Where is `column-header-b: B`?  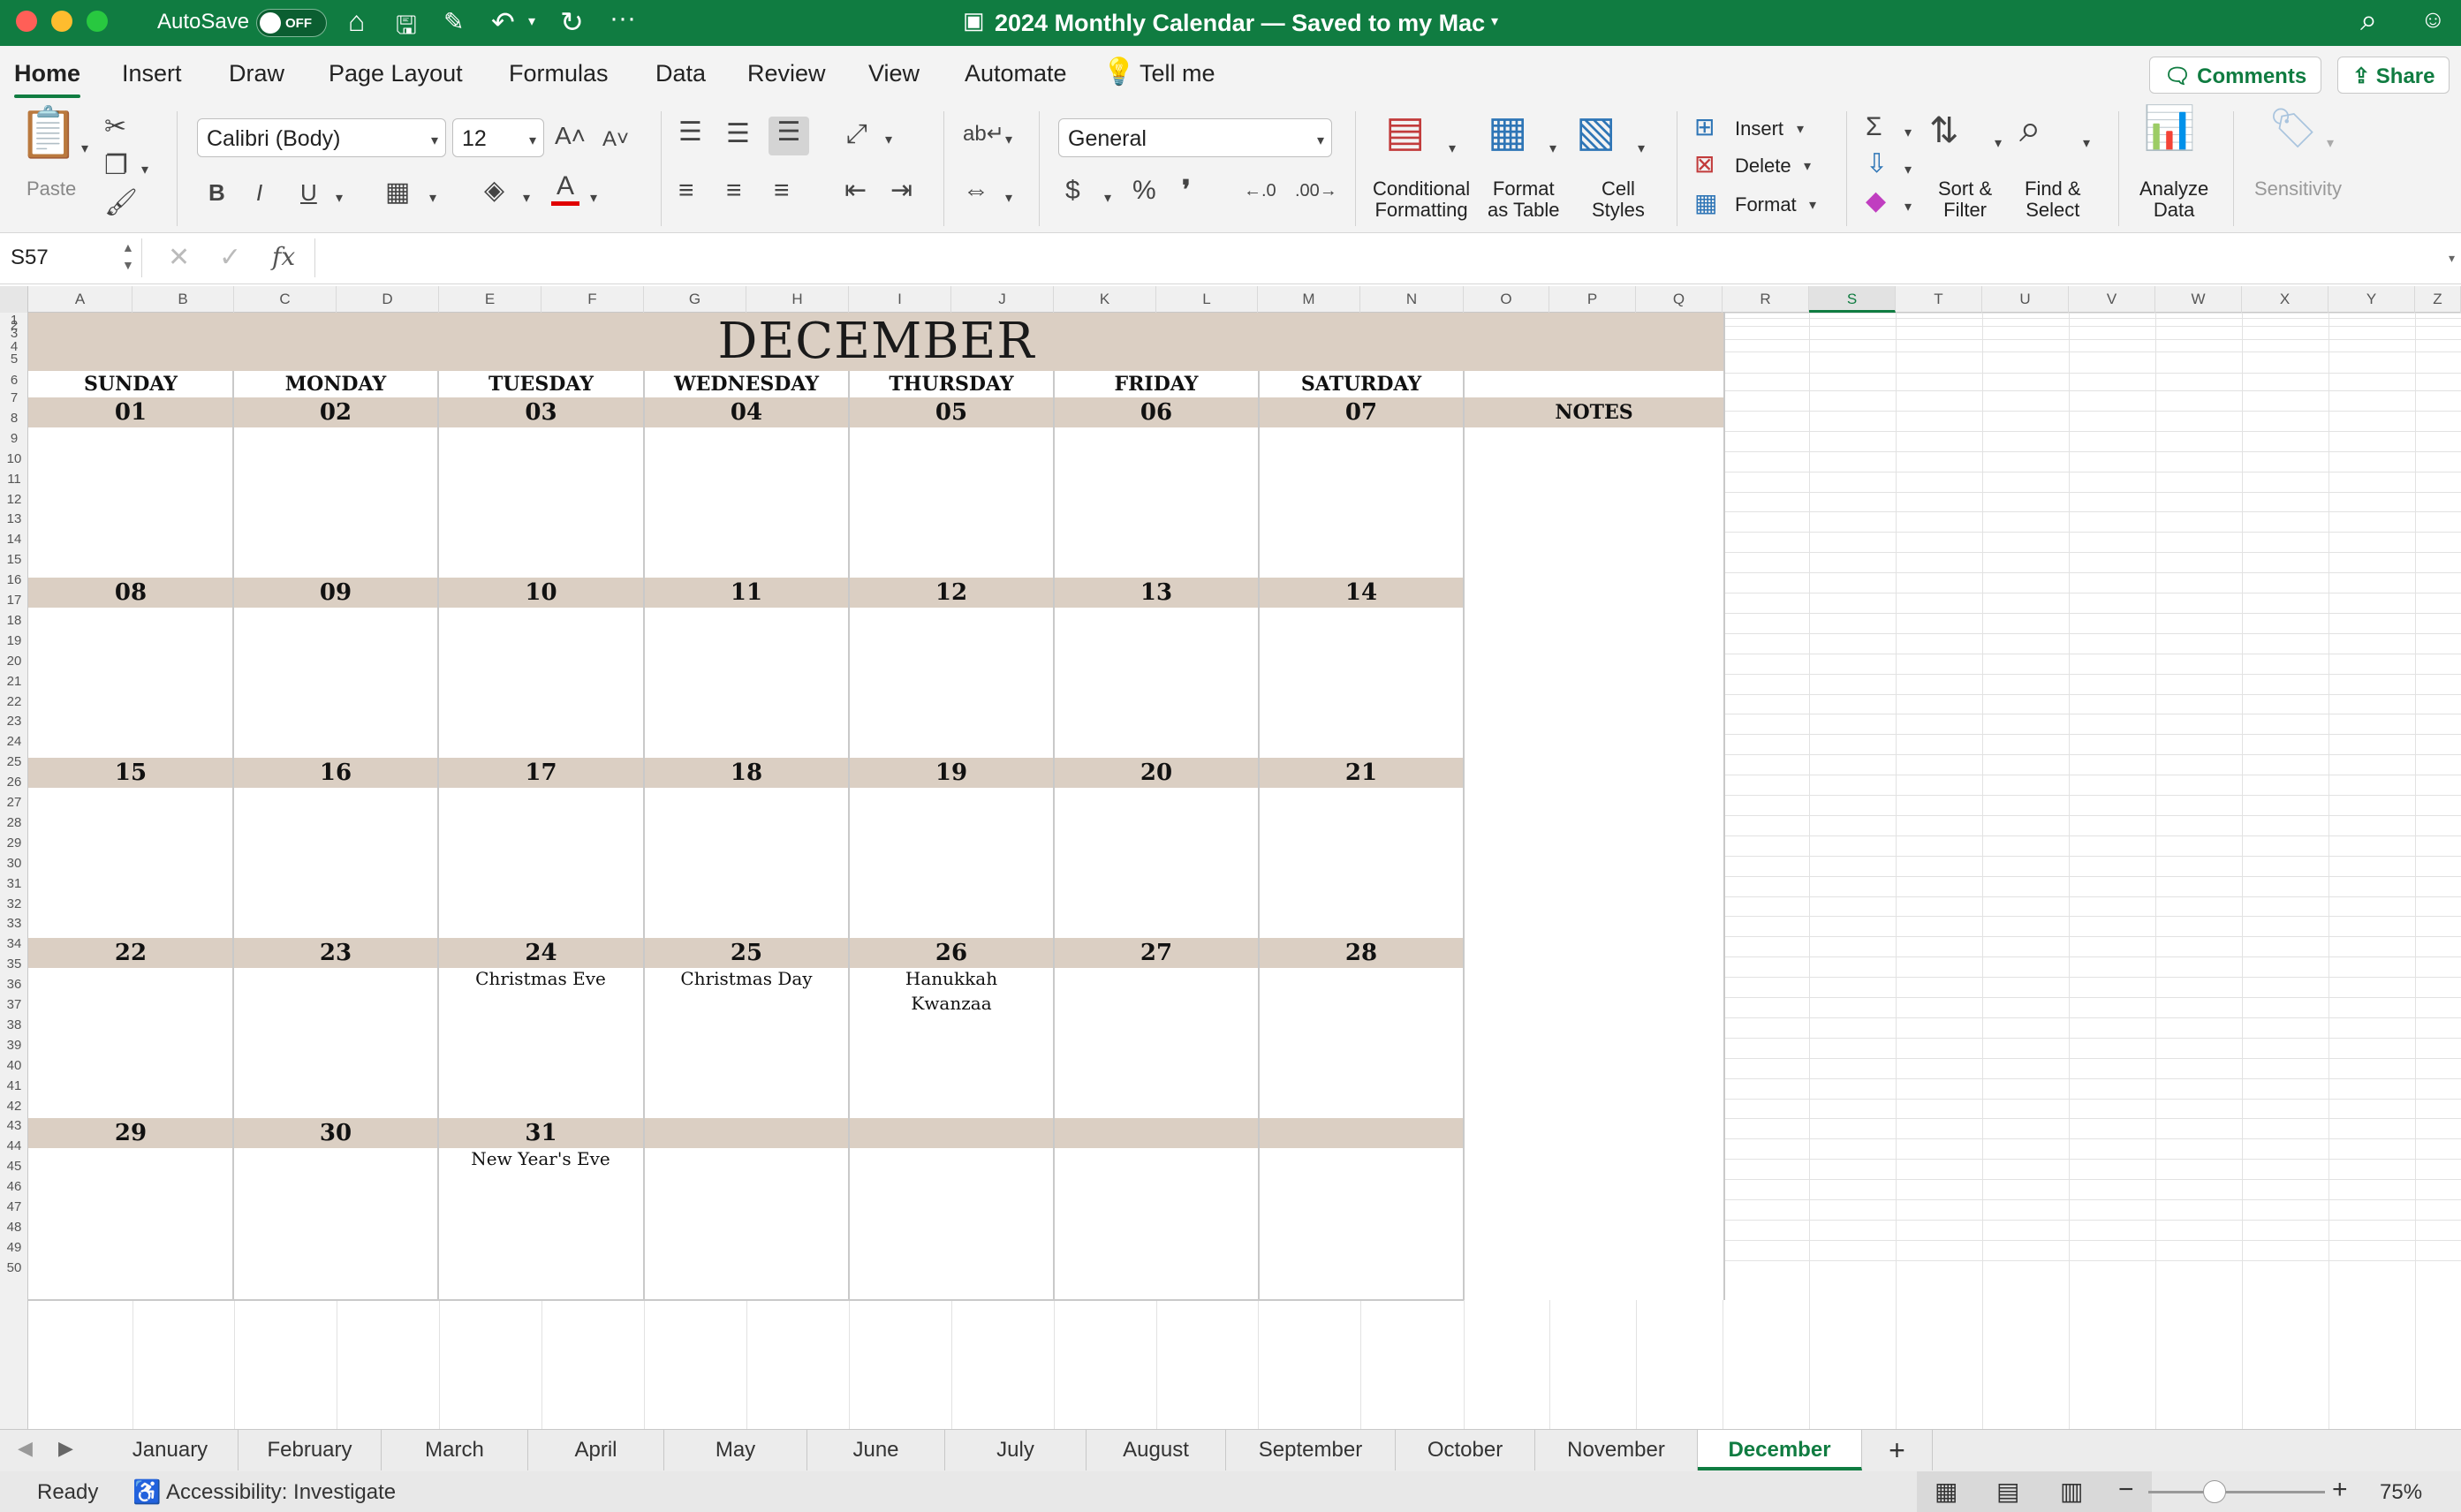
column-header-b: B is located at coordinates (183, 299).